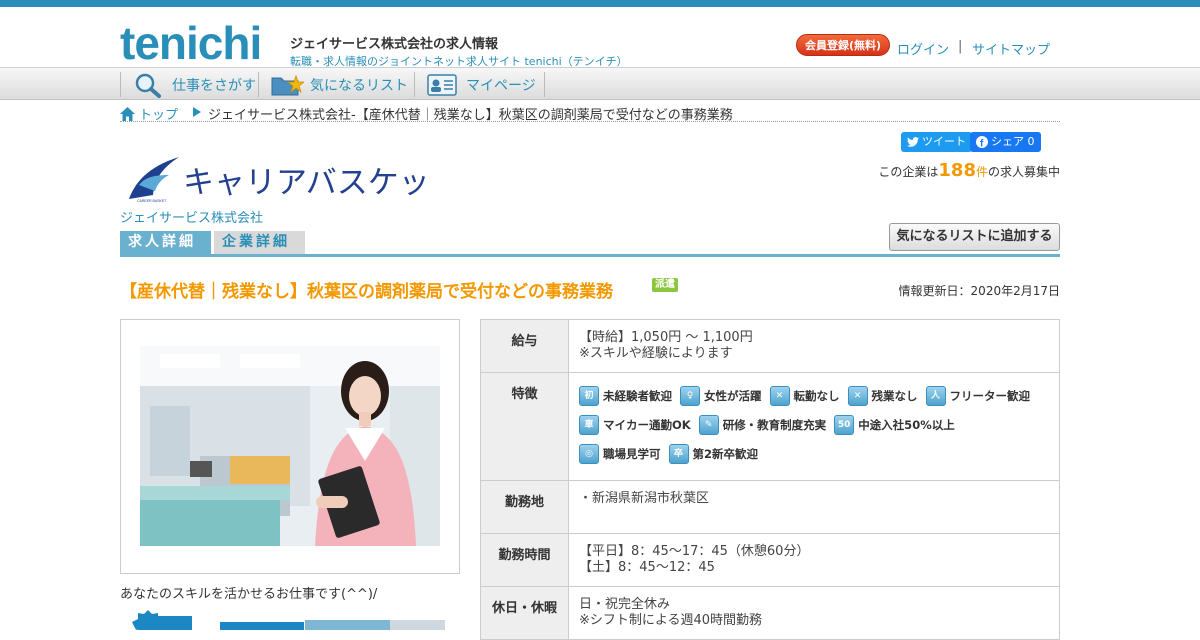 This screenshot has height=640, width=1200. What do you see at coordinates (152, 201) in the screenshot?
I see `brand-small-text: CAREER BASKET` at bounding box center [152, 201].